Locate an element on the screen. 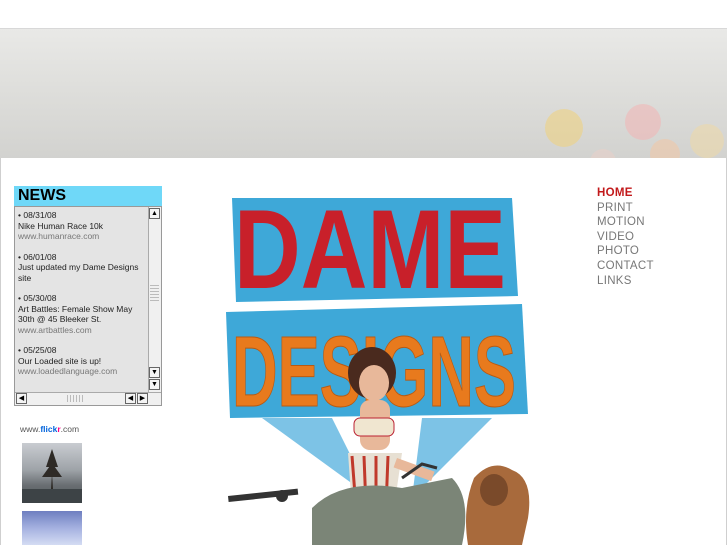 Image resolution: width=727 pixels, height=550 pixels. horizontal-scrollbar: ◀ ◀ ▶ is located at coordinates (88, 398).